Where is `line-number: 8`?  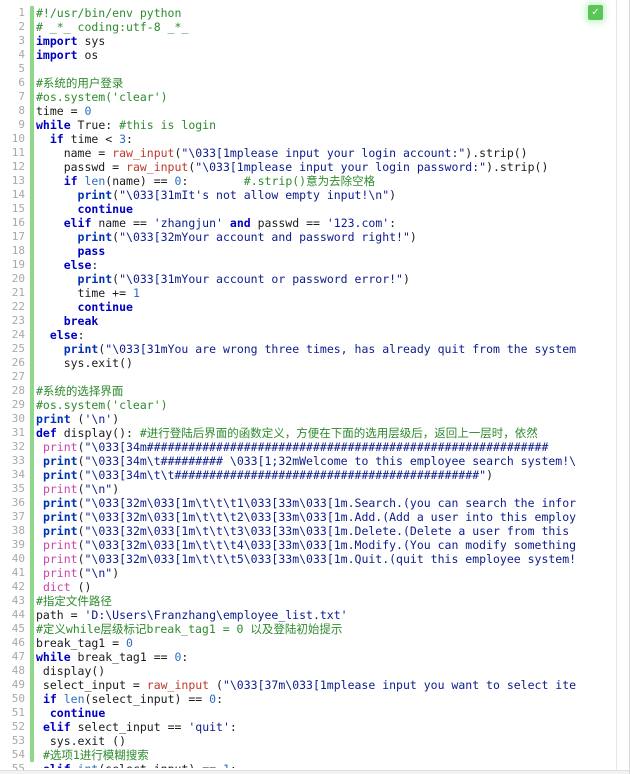 line-number: 8 is located at coordinates (21, 110).